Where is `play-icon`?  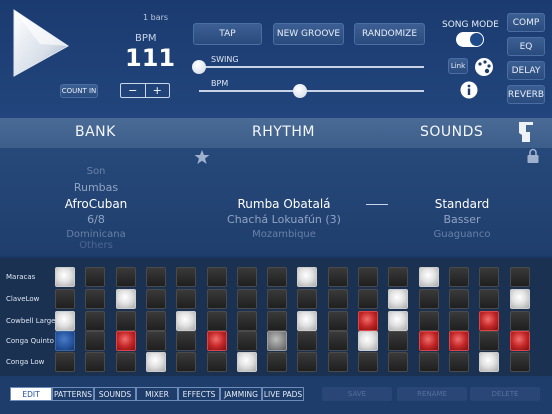
play-icon is located at coordinates (40, 43).